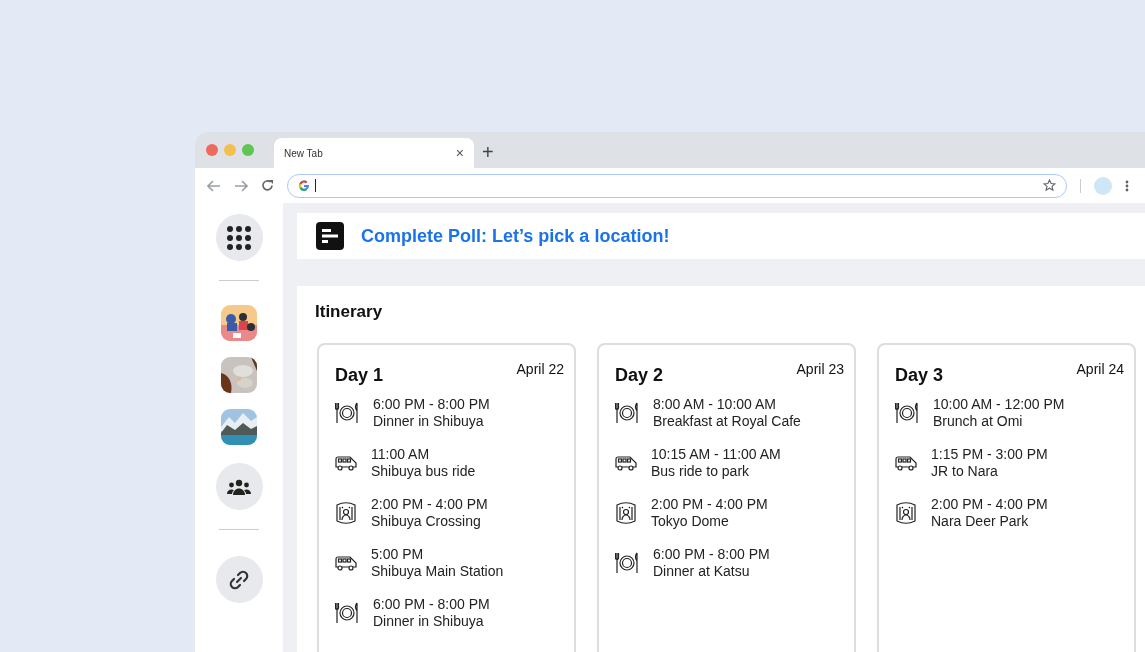  Describe the element at coordinates (989, 454) in the screenshot. I see `event-time: 1:15 PM - 3:00 PM` at that location.